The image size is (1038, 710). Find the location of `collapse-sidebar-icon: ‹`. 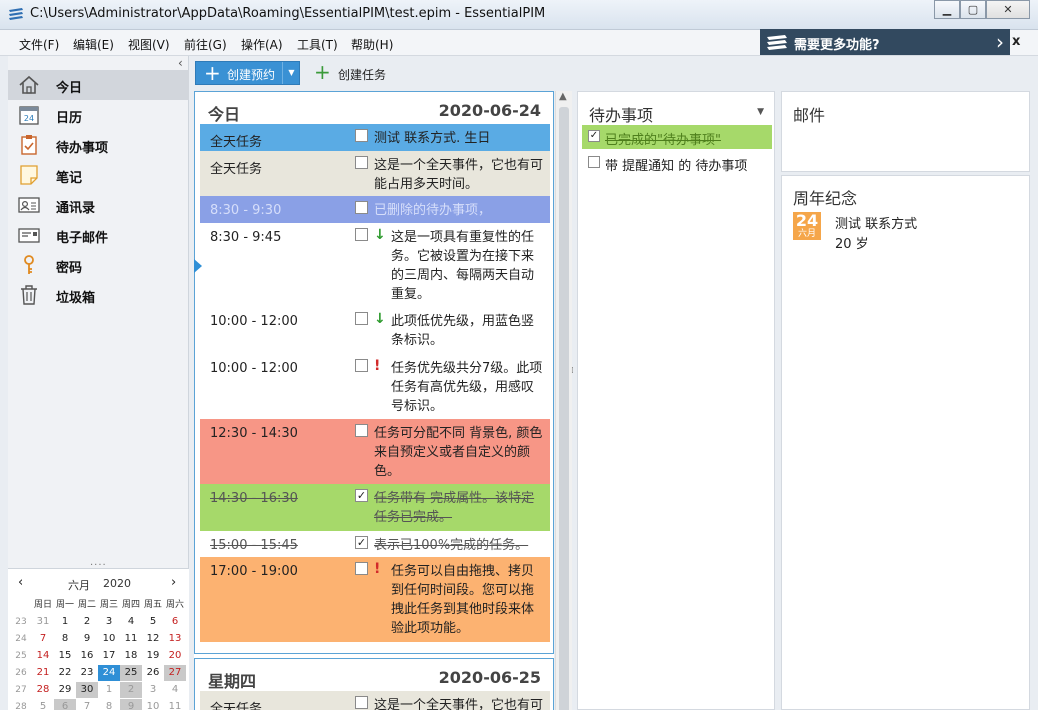

collapse-sidebar-icon: ‹ is located at coordinates (180, 63).